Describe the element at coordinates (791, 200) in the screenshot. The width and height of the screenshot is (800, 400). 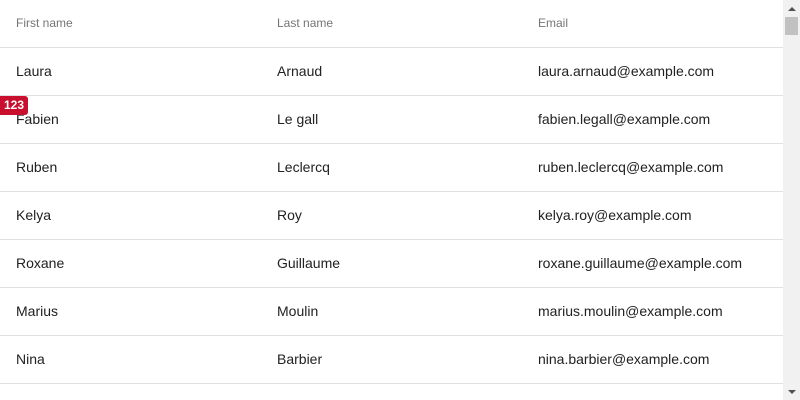
I see `vertical-scrollbar` at that location.